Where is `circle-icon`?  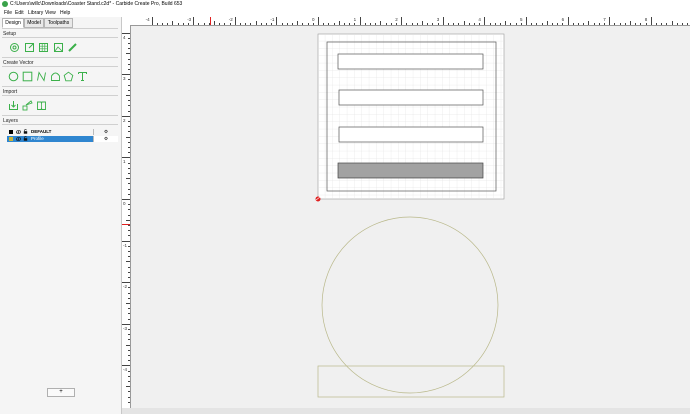
circle-icon is located at coordinates (13, 76).